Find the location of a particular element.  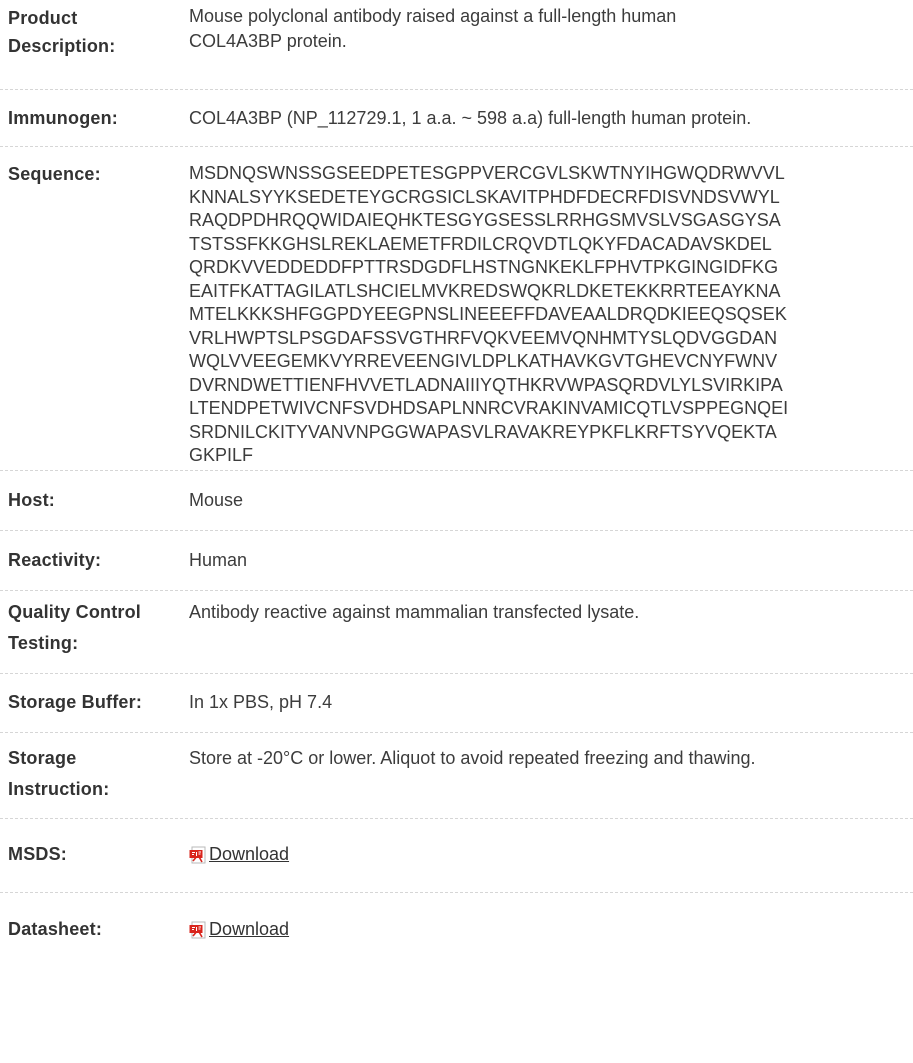

row-datasheet: Datasheet: Download is located at coordinates (456, 928).